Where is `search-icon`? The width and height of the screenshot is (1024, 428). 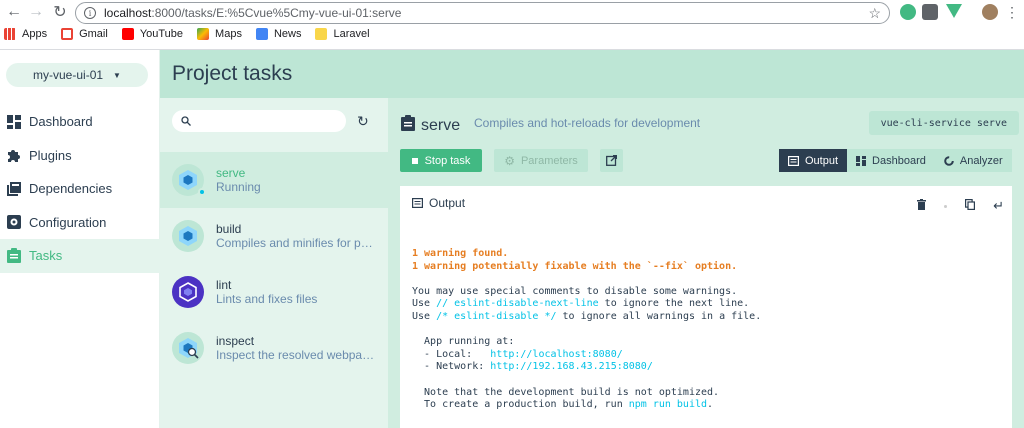
search-icon is located at coordinates (186, 121).